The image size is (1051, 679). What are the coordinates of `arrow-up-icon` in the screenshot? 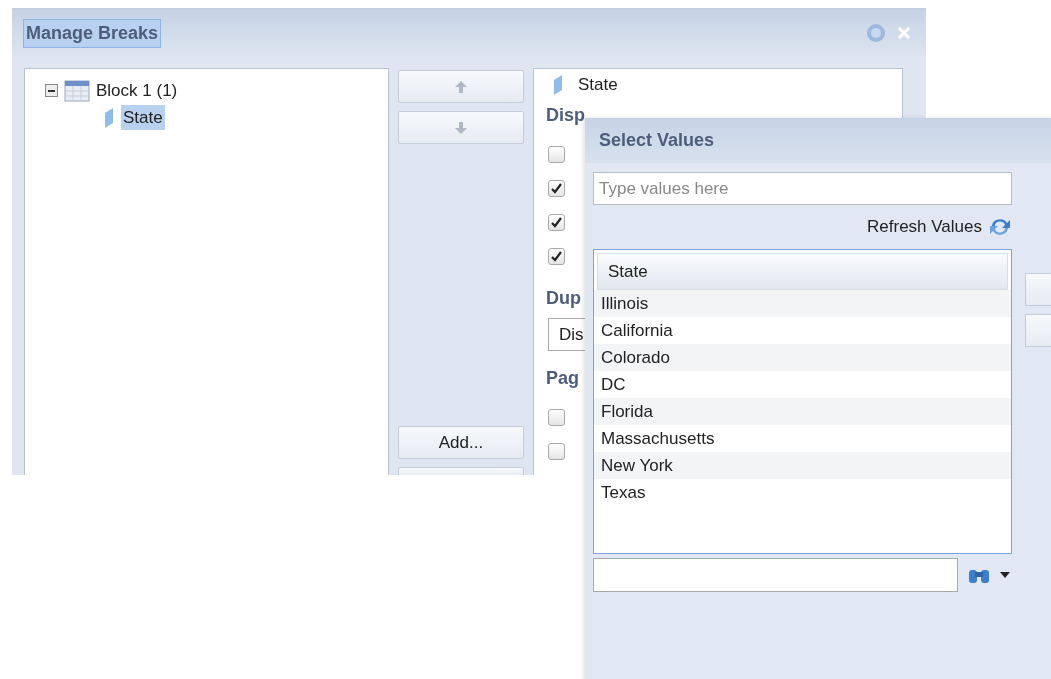 It's located at (461, 86).